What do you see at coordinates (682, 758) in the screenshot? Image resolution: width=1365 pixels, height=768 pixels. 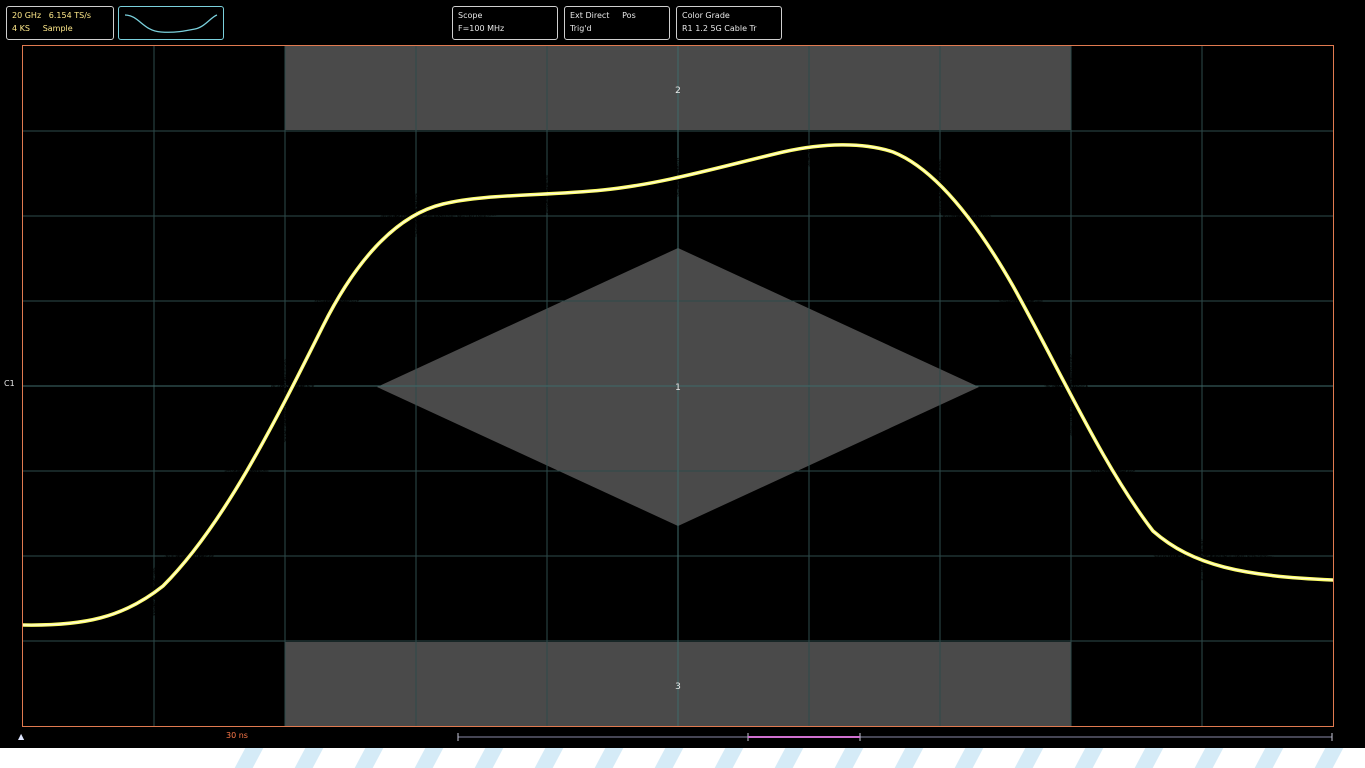 I see `page-bottom-band` at bounding box center [682, 758].